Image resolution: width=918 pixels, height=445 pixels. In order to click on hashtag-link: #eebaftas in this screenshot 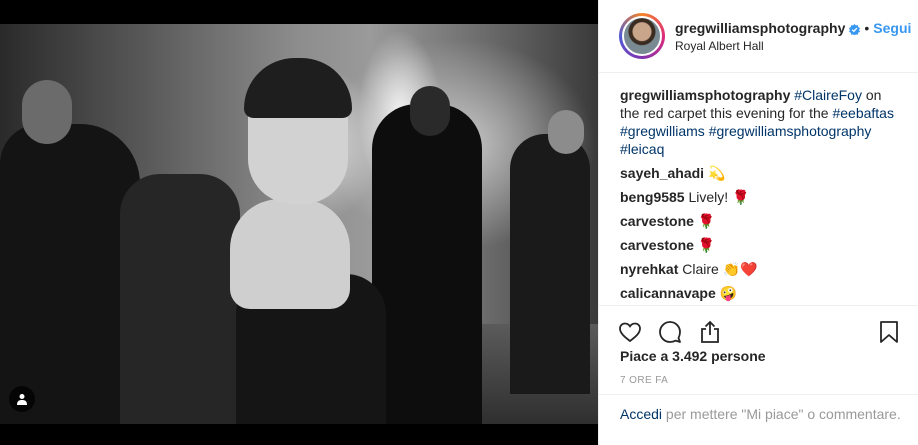, I will do `click(863, 113)`.